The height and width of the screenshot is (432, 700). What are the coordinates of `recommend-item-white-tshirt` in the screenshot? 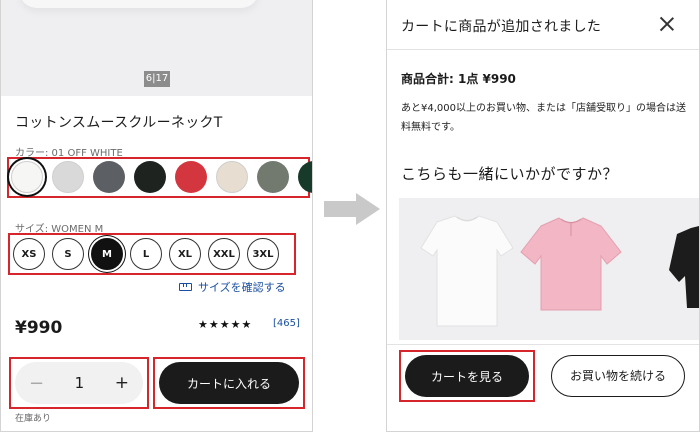 It's located at (467, 271).